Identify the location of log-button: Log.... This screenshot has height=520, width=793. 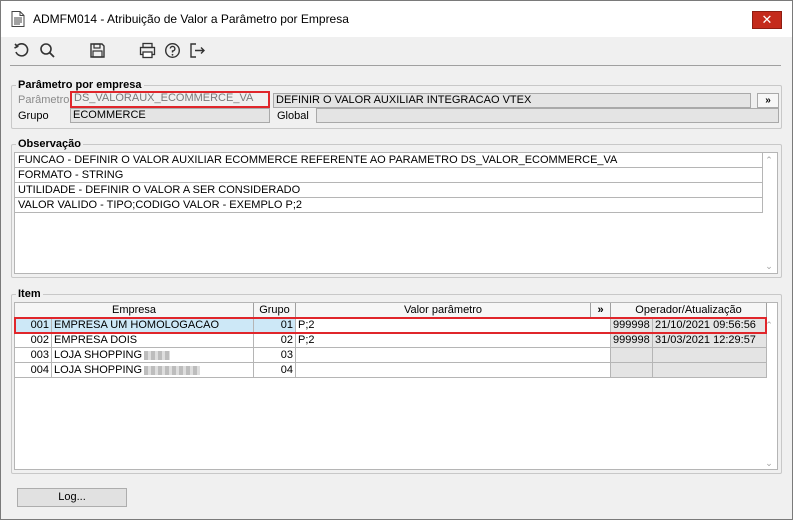
(72, 497).